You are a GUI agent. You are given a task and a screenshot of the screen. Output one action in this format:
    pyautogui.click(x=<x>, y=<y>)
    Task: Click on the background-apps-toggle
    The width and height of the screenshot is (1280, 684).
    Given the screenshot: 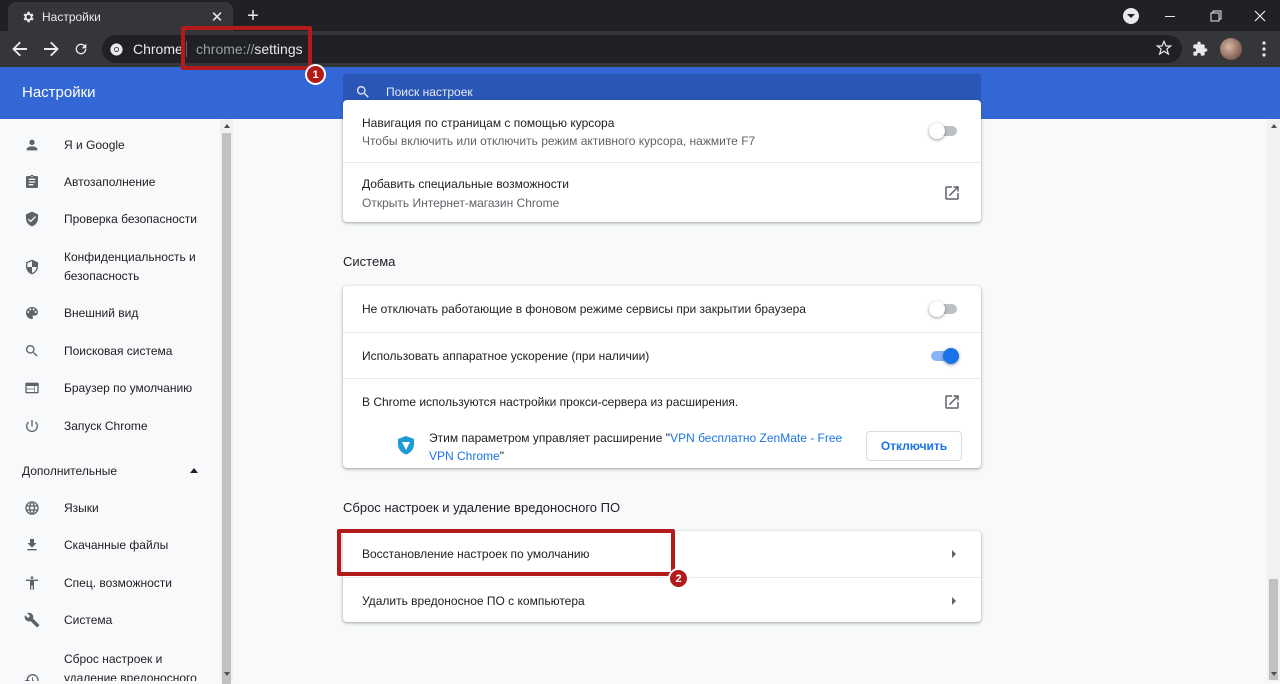 What is the action you would take?
    pyautogui.click(x=944, y=309)
    